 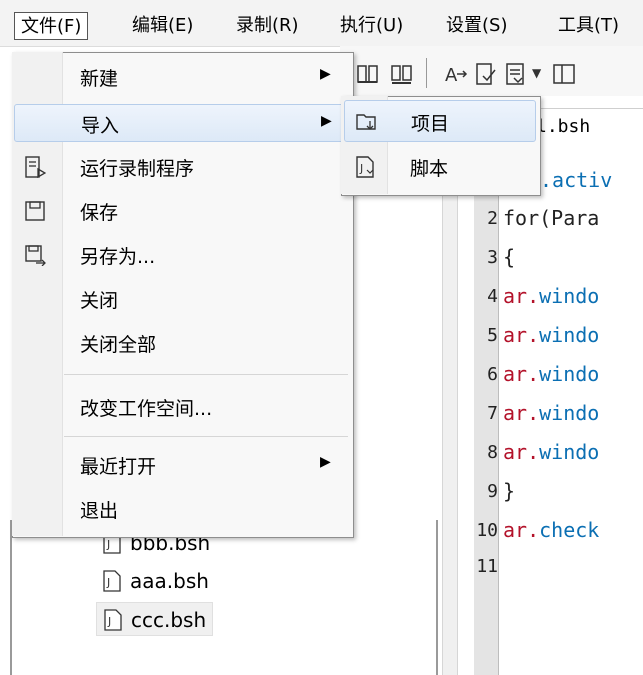 What do you see at coordinates (182, 299) in the screenshot?
I see `menu-item-close: 关闭` at bounding box center [182, 299].